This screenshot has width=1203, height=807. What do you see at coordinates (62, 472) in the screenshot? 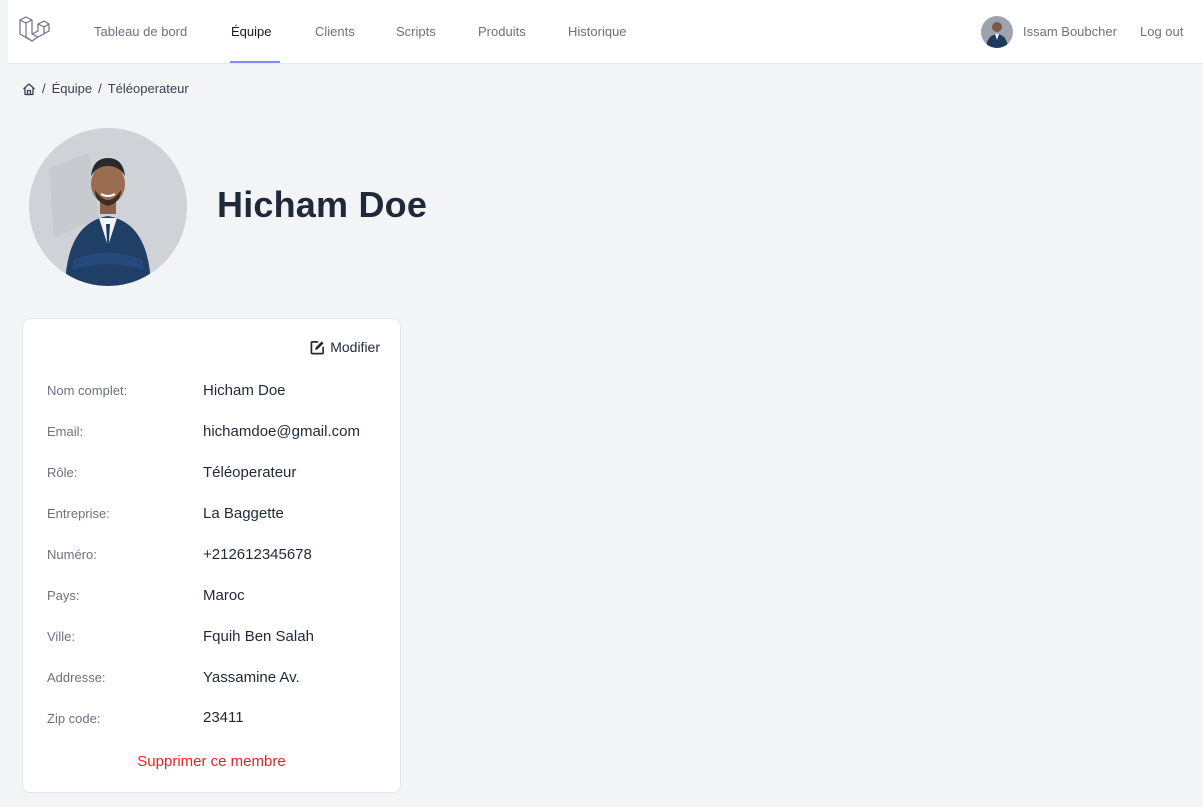
I see `field-label-role: Rôle:` at bounding box center [62, 472].